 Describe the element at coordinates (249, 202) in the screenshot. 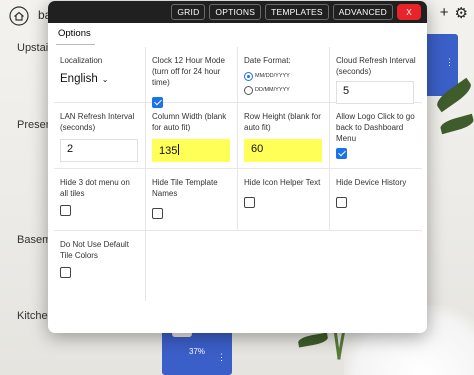

I see `hide-icon-helper-checkbox` at that location.